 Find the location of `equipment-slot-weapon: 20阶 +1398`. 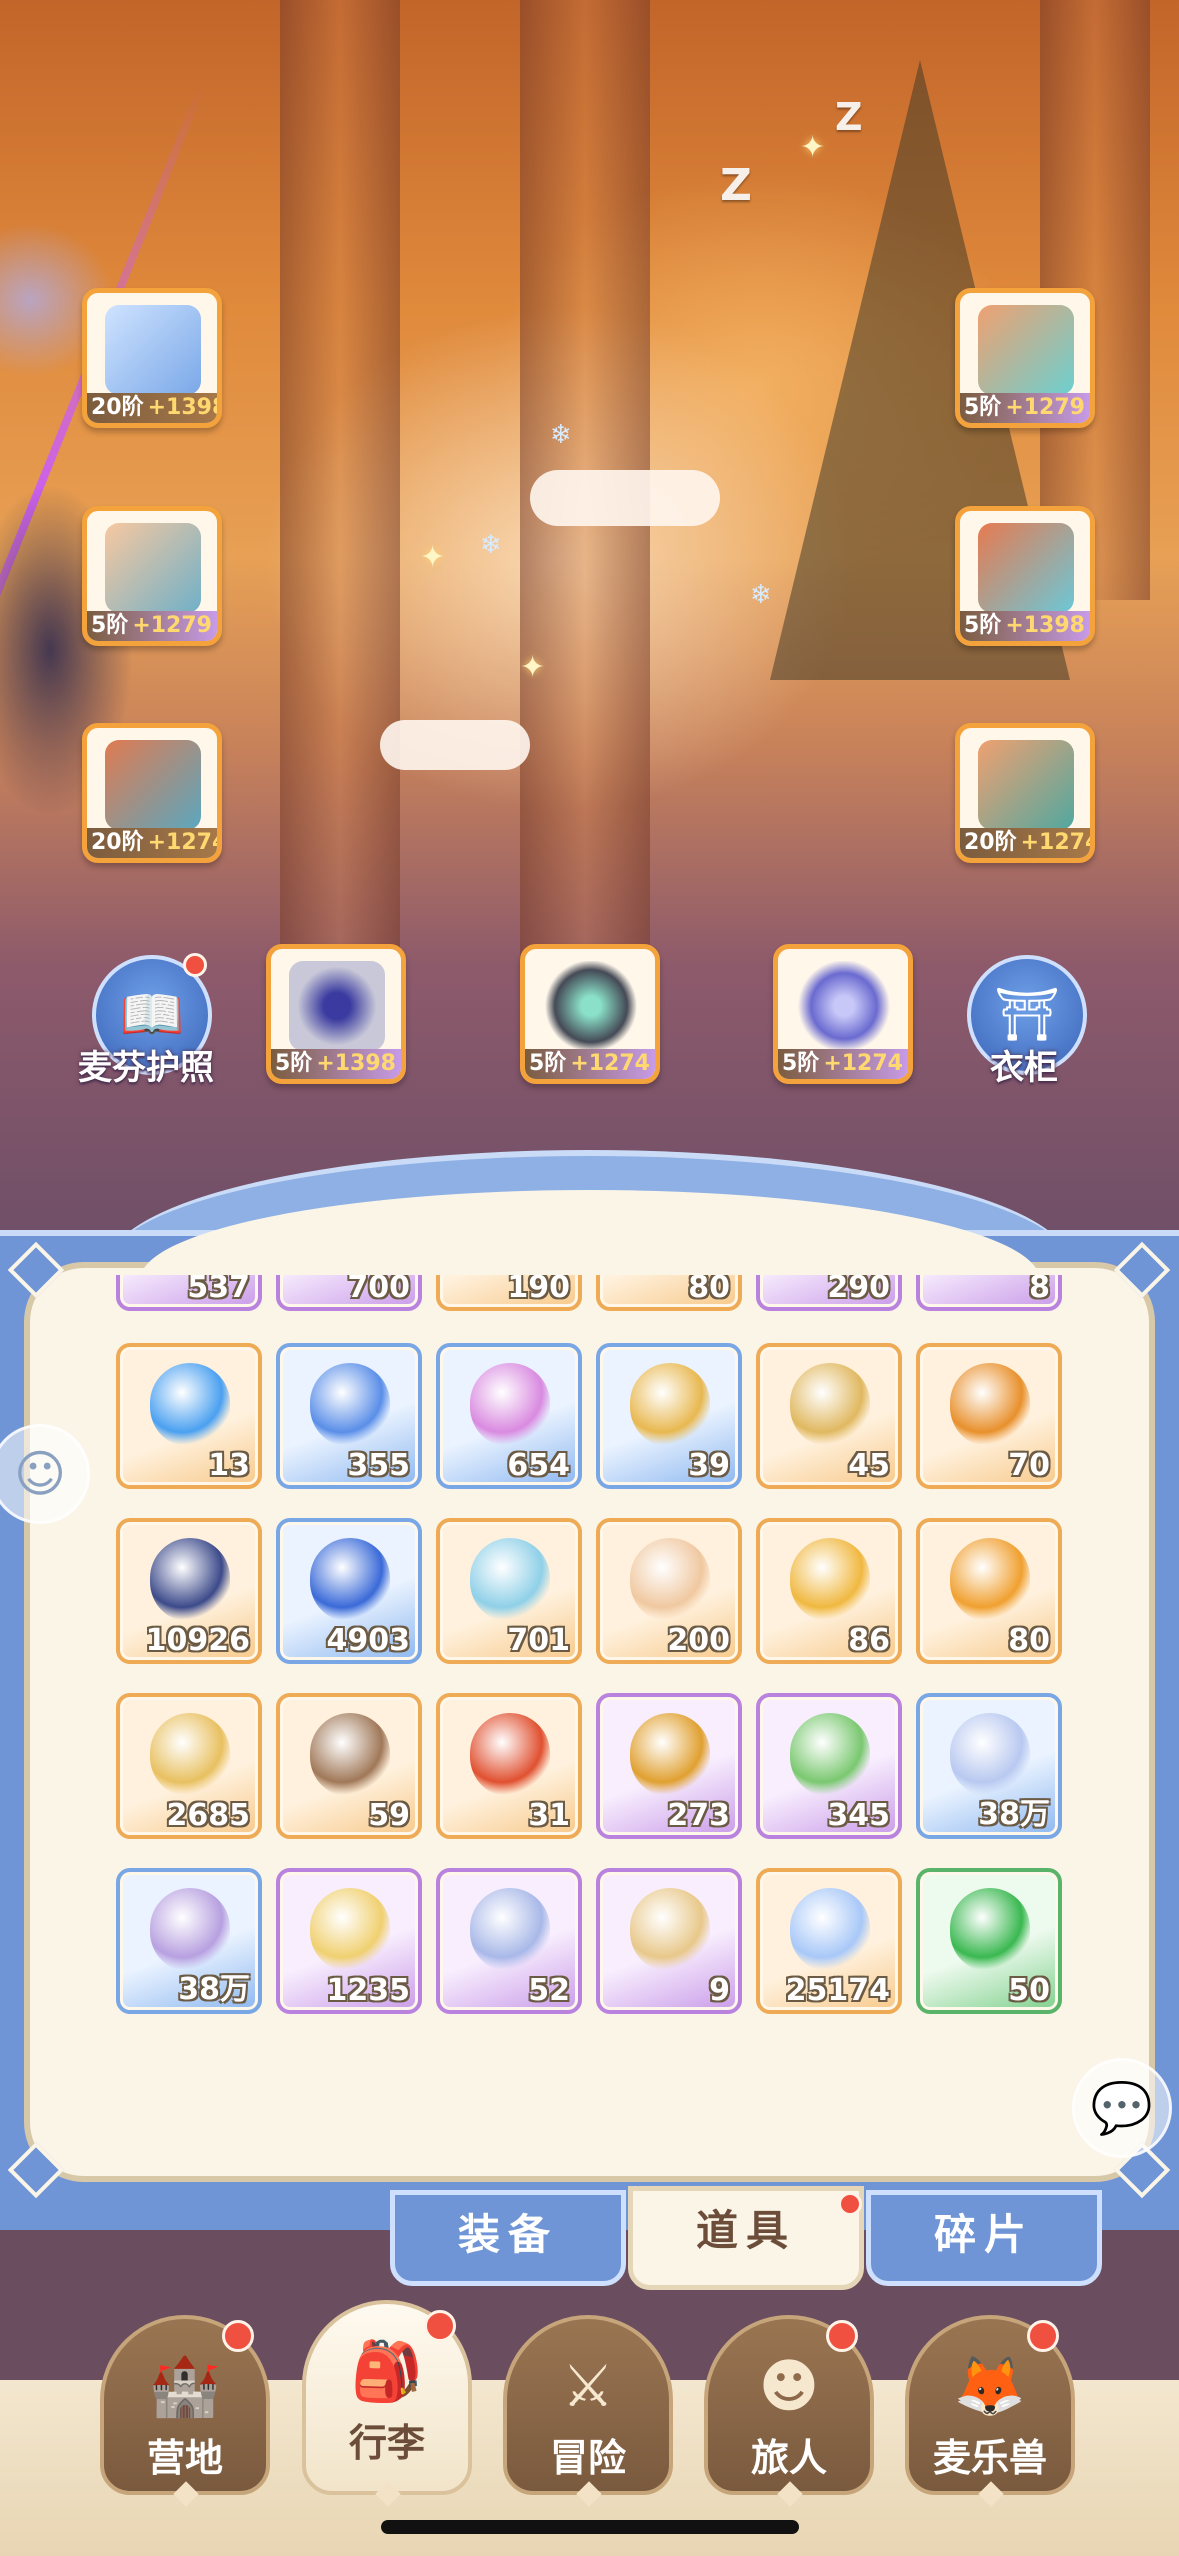

equipment-slot-weapon: 20阶 +1398 is located at coordinates (152, 358).